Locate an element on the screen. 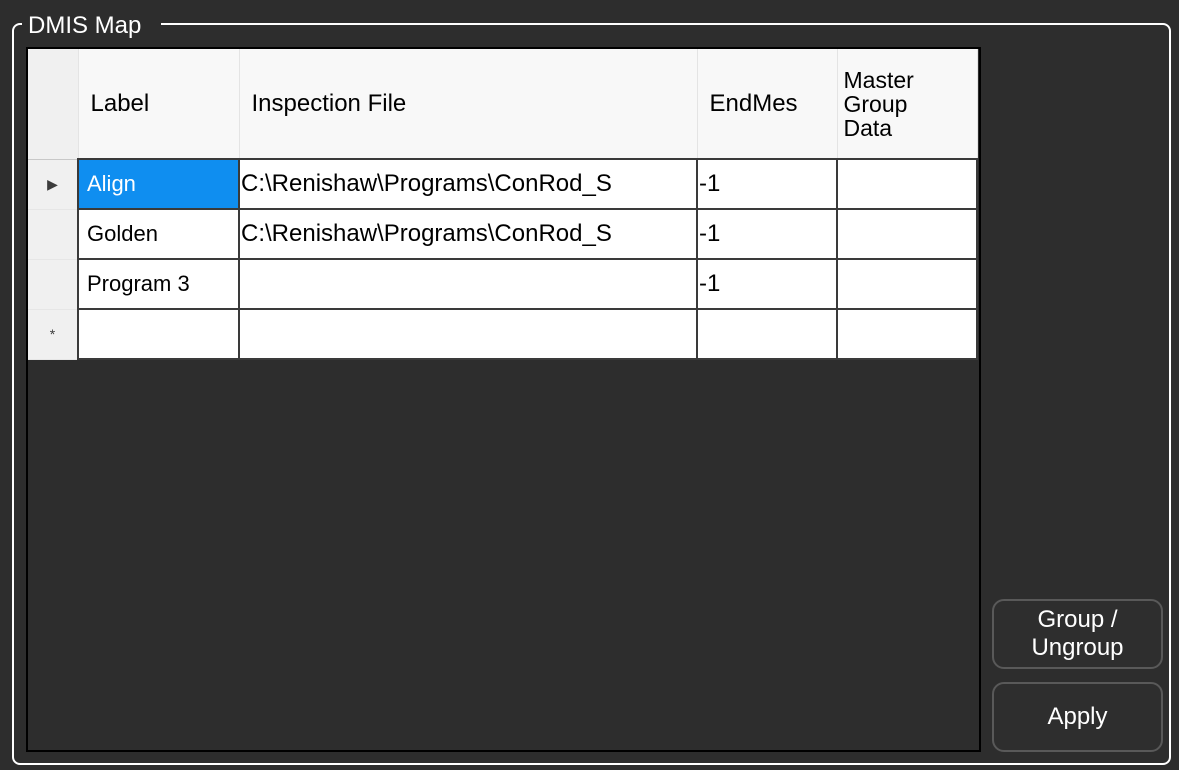 The width and height of the screenshot is (1179, 770). table-row: Golden C:\Renishaw\Programs\ConRod_S -1 is located at coordinates (503, 234).